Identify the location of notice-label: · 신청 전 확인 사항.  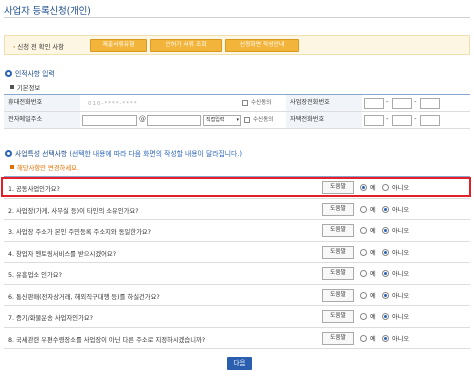
(38, 47).